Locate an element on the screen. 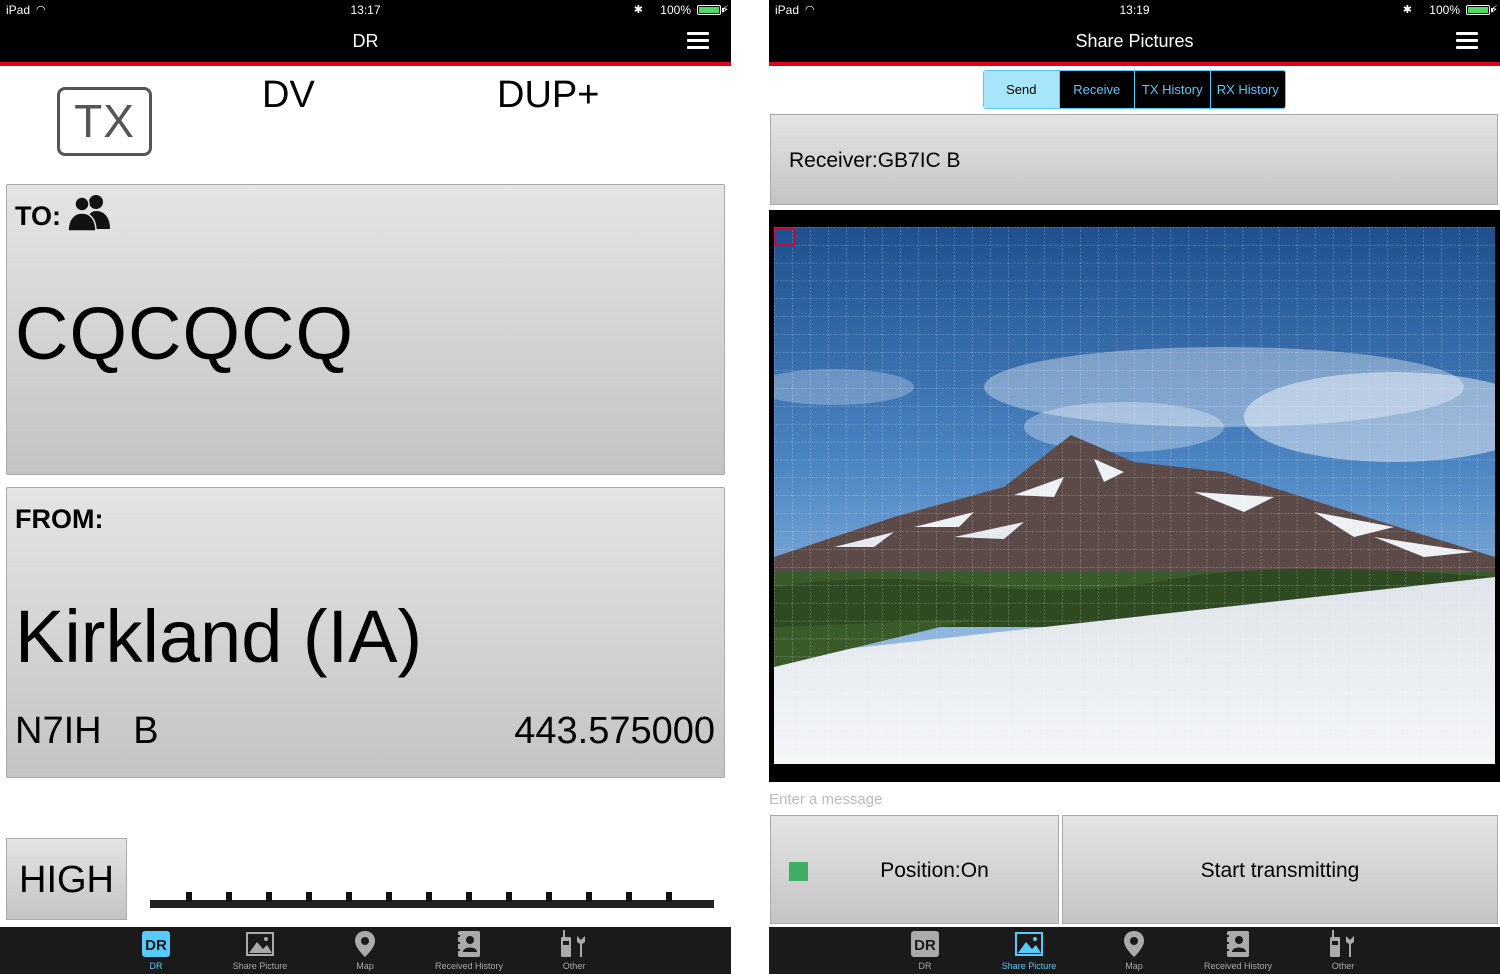  segment-tx-history: TX History is located at coordinates (1173, 89).